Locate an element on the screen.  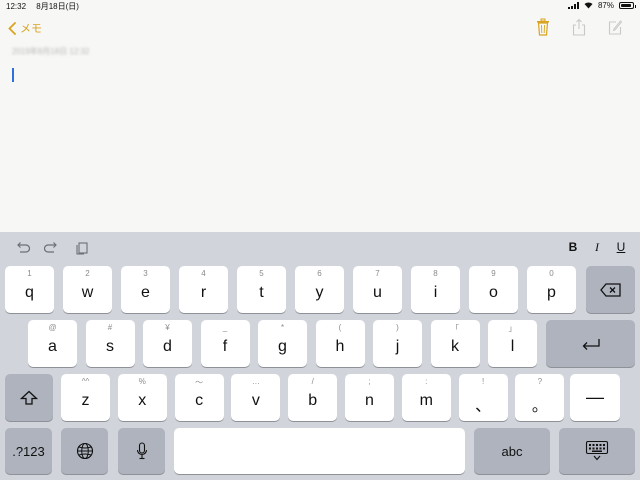
key-label: p is located at coordinates (551, 292).